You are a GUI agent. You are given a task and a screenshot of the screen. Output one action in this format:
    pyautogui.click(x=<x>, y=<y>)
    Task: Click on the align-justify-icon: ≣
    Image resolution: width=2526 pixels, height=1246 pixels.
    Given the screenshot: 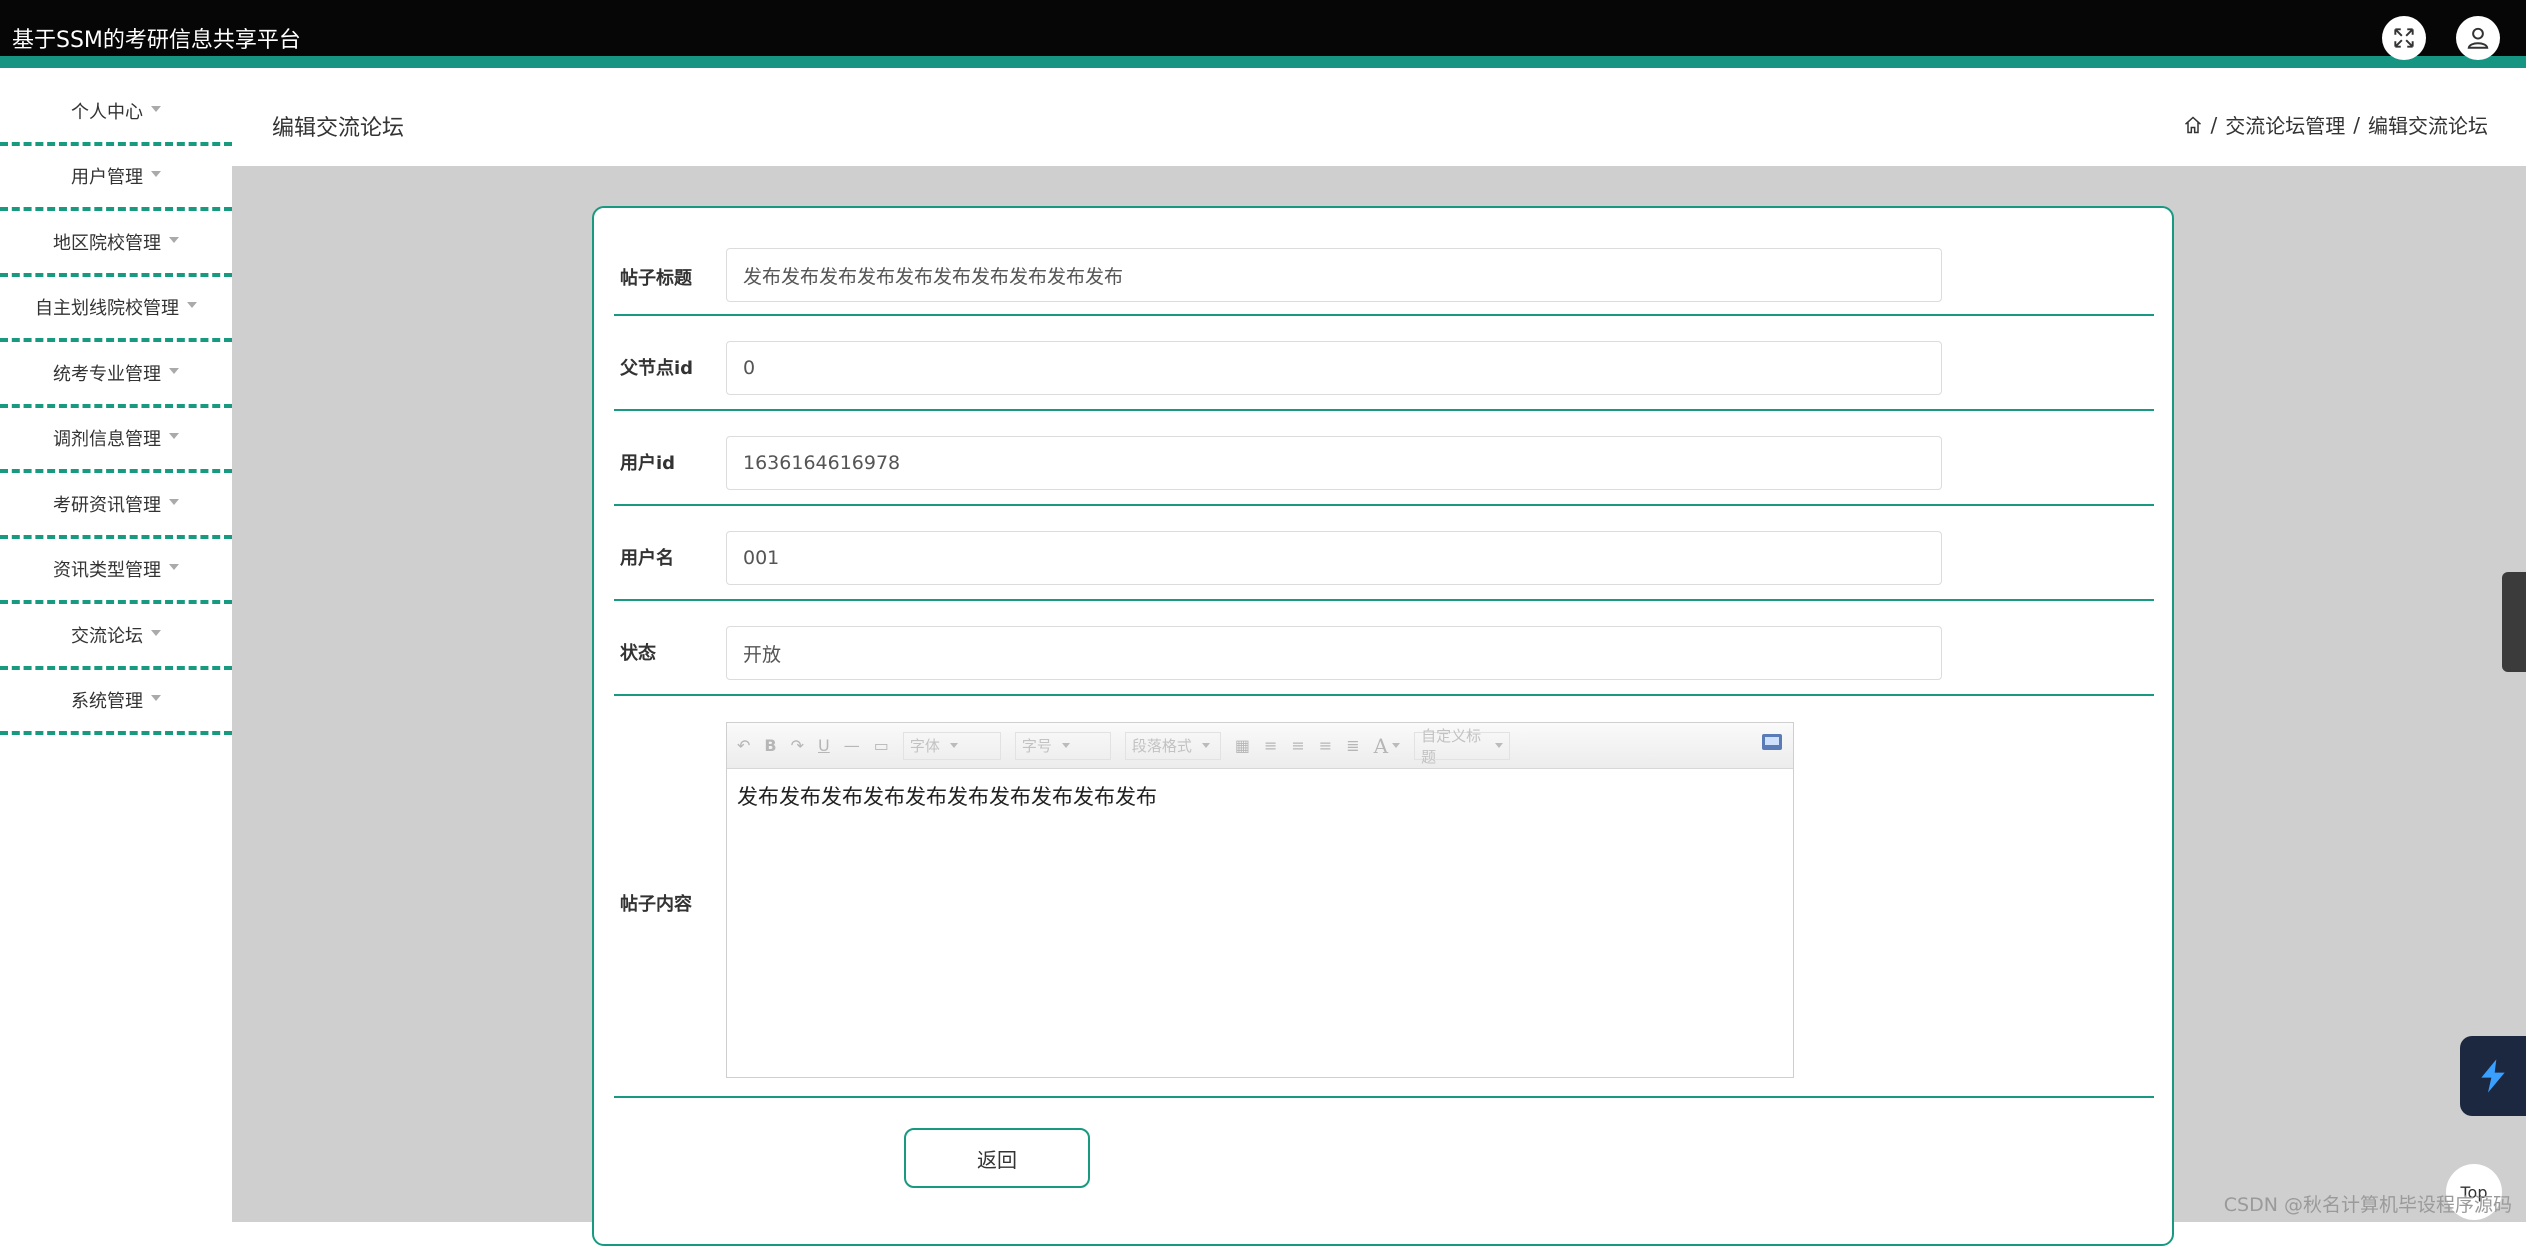 What is the action you would take?
    pyautogui.click(x=1352, y=745)
    